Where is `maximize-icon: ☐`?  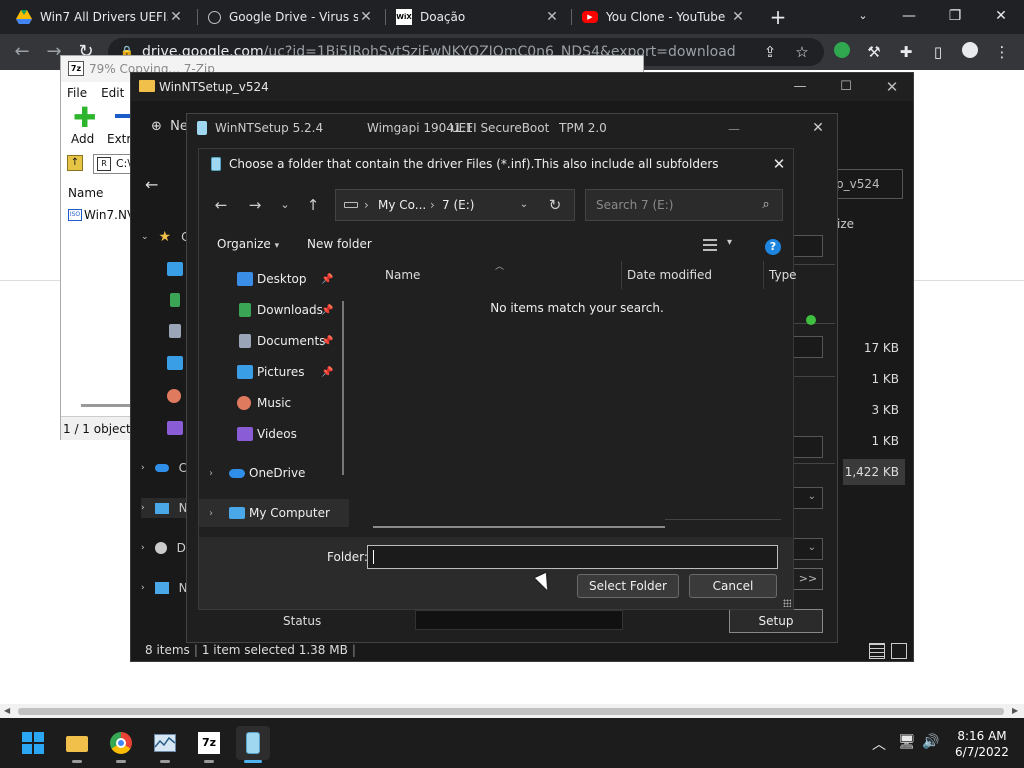 maximize-icon: ☐ is located at coordinates (846, 87).